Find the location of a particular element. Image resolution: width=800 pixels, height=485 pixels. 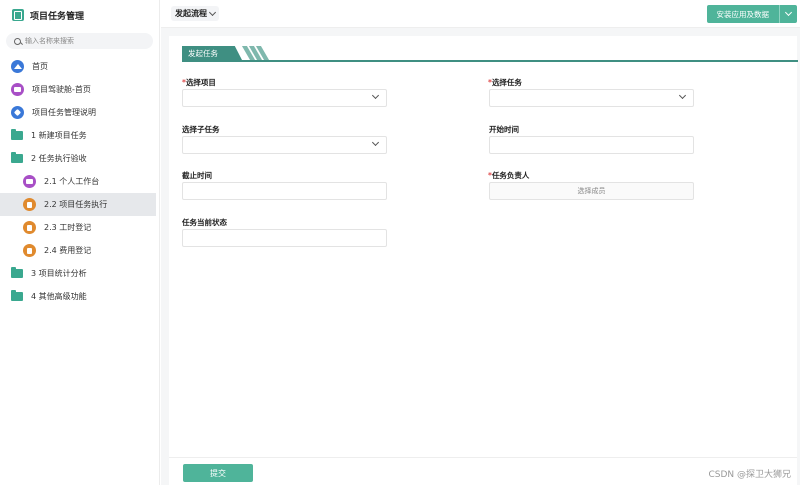

install-dropdown-toggle is located at coordinates (788, 14).